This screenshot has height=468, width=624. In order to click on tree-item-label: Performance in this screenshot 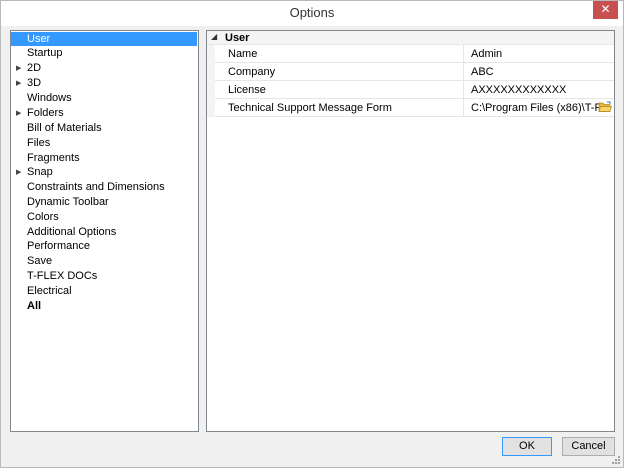, I will do `click(58, 246)`.